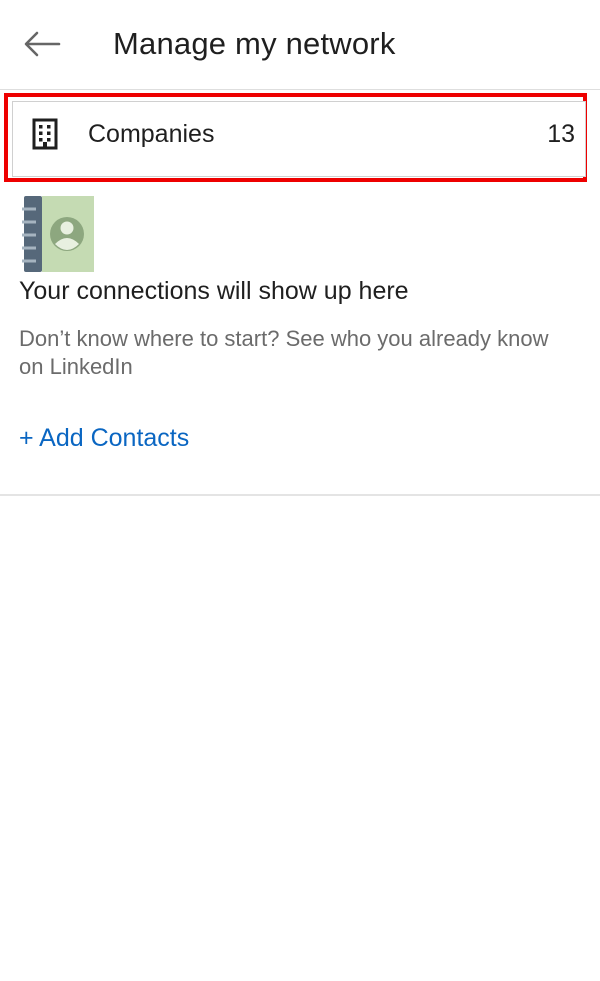  Describe the element at coordinates (104, 438) in the screenshot. I see `add-contacts-link: + Add Contacts` at that location.